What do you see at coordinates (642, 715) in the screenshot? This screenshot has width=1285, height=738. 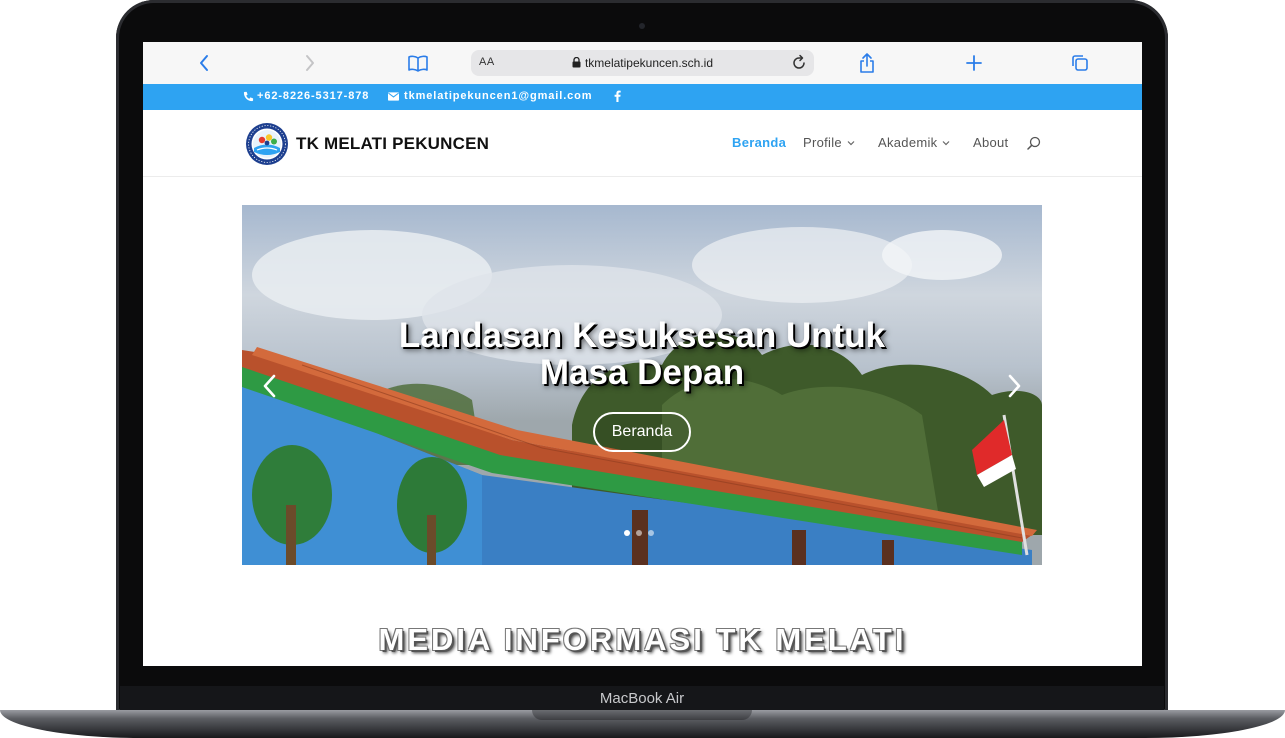 I see `laptop-notch` at bounding box center [642, 715].